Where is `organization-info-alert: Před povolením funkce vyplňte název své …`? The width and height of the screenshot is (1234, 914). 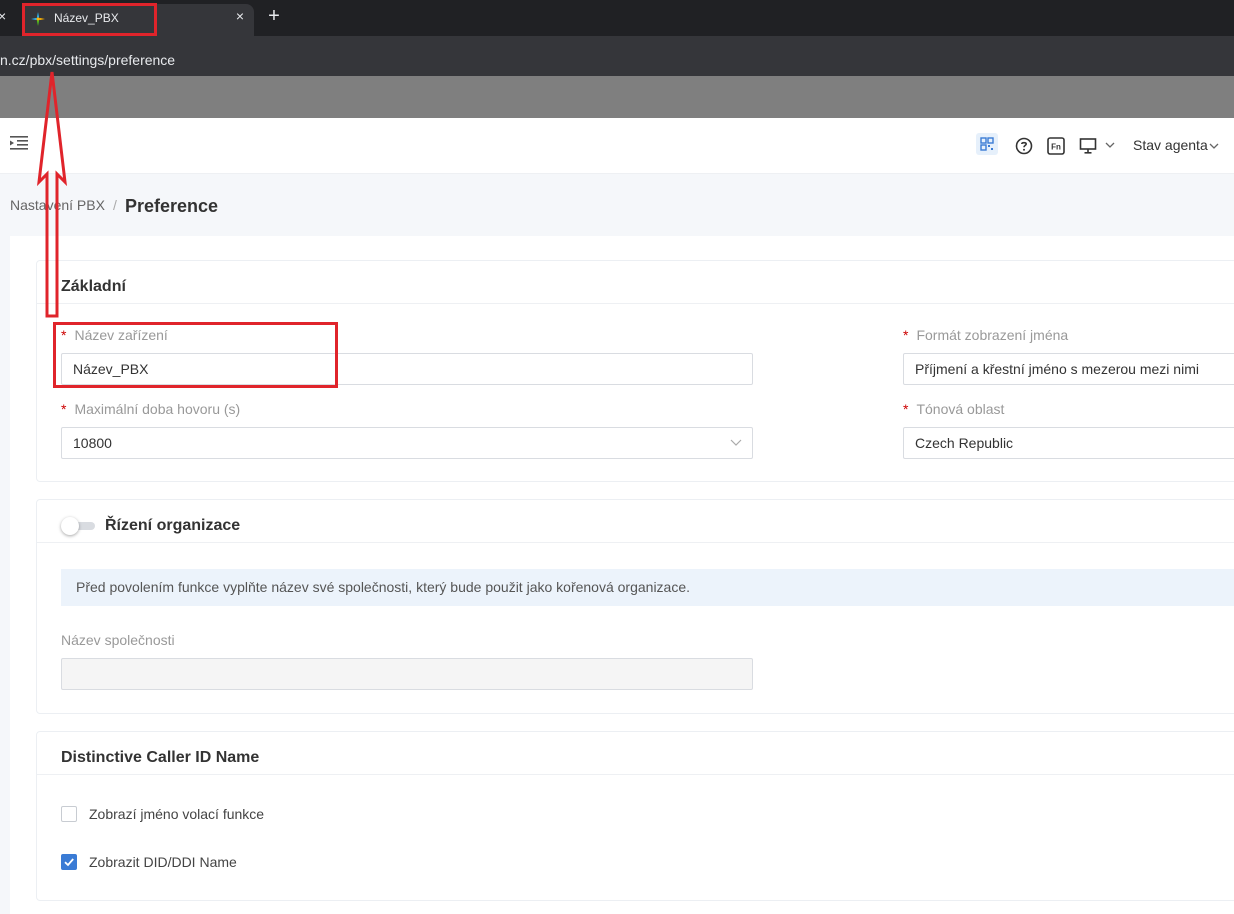
organization-info-alert: Před povolením funkce vyplňte název své … is located at coordinates (647, 587).